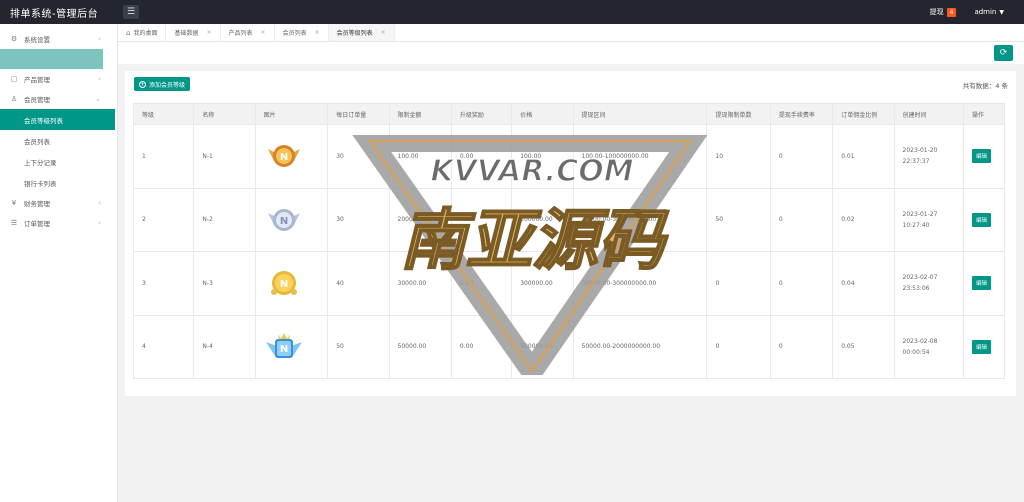  What do you see at coordinates (291, 114) in the screenshot?
I see `column-header: 图片` at bounding box center [291, 114].